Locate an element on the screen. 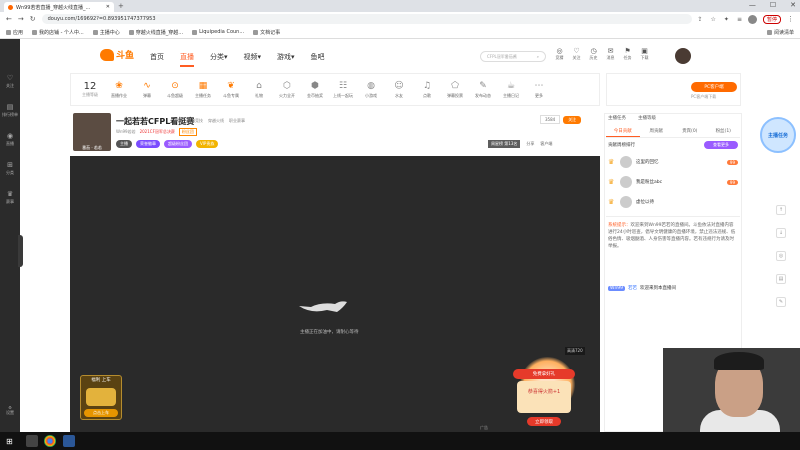 The height and width of the screenshot is (450, 800). forward-icon: → is located at coordinates (21, 19).